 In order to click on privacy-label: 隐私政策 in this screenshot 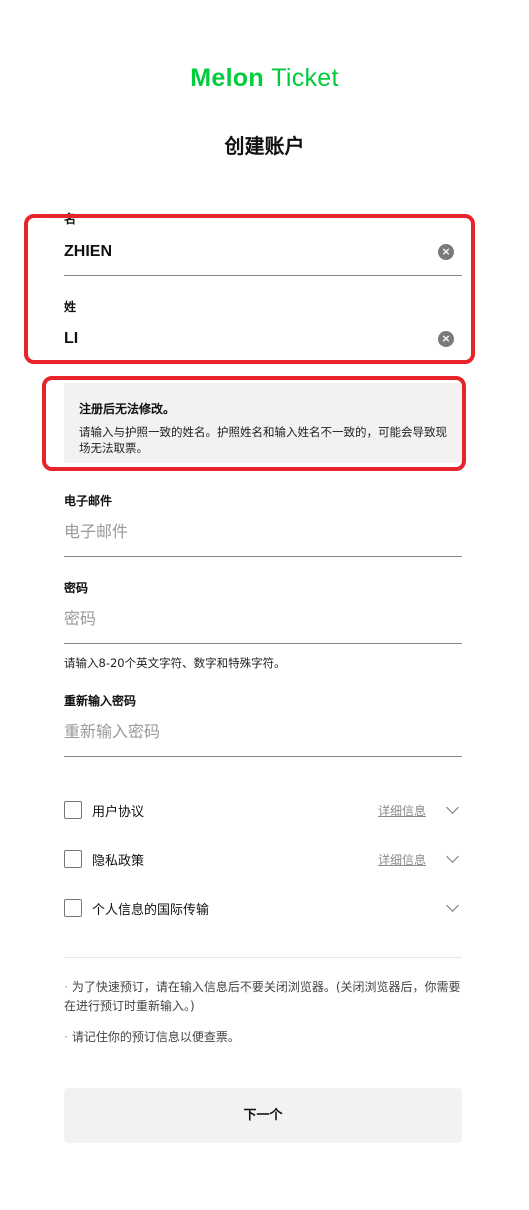, I will do `click(118, 859)`.